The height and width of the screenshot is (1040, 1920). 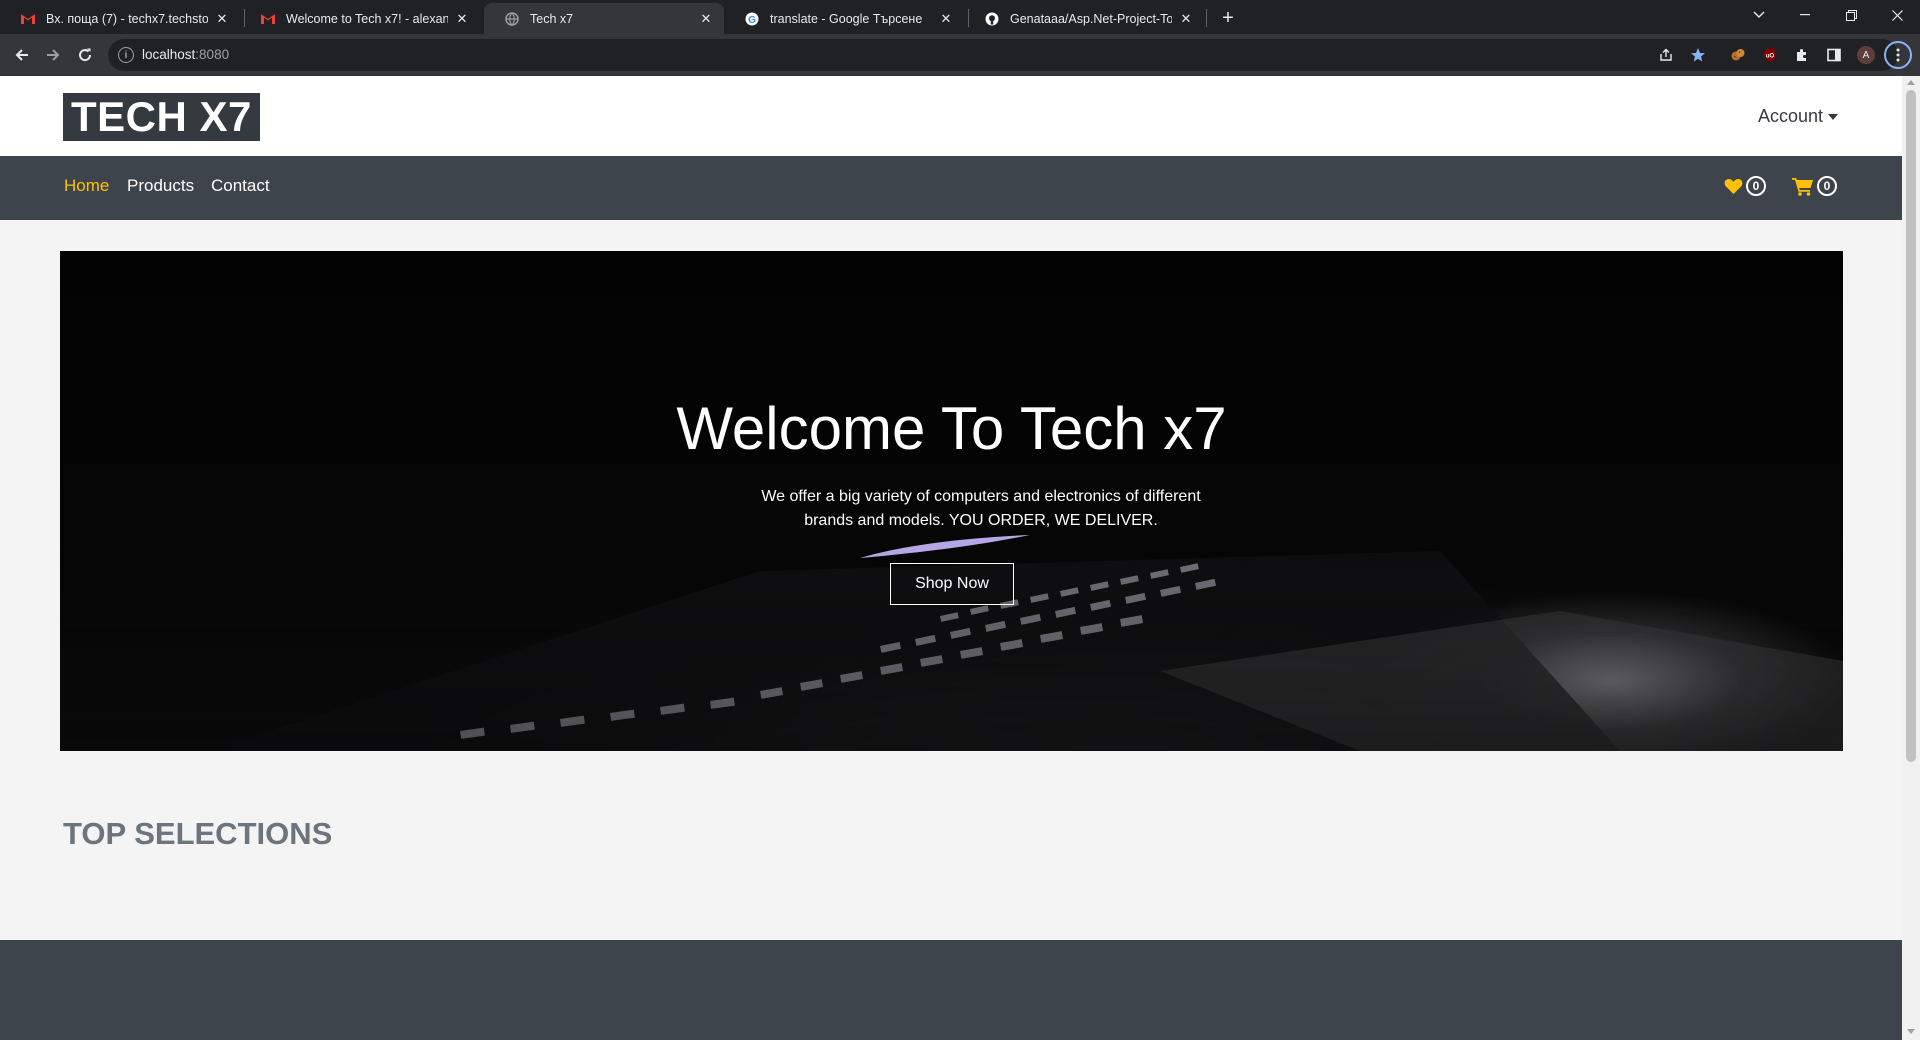 What do you see at coordinates (1802, 186) in the screenshot?
I see `shopping-cart-icon` at bounding box center [1802, 186].